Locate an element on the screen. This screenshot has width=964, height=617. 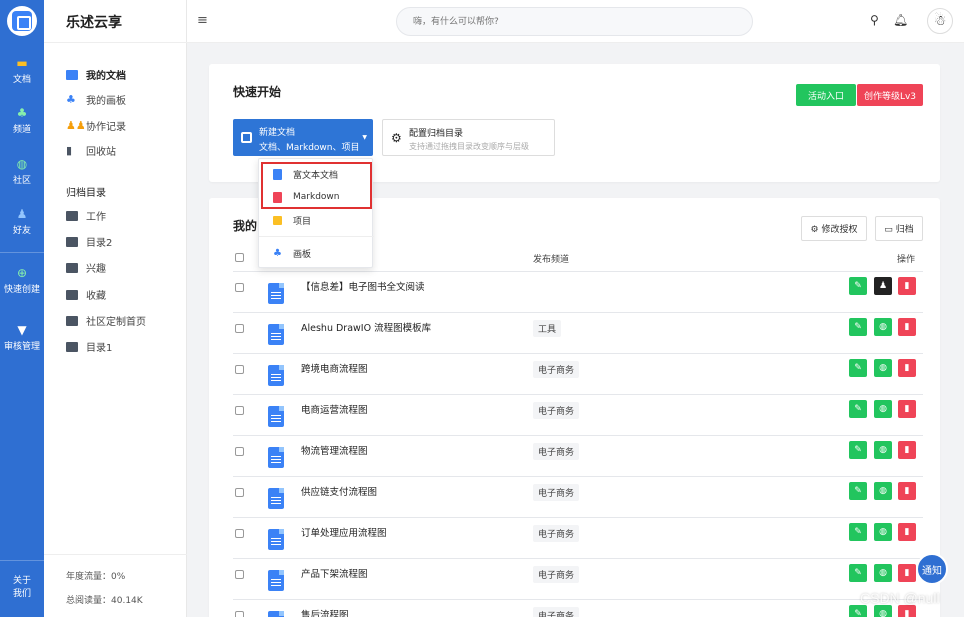
creator-level-button: 创作等级Lv3 is located at coordinates (890, 95).